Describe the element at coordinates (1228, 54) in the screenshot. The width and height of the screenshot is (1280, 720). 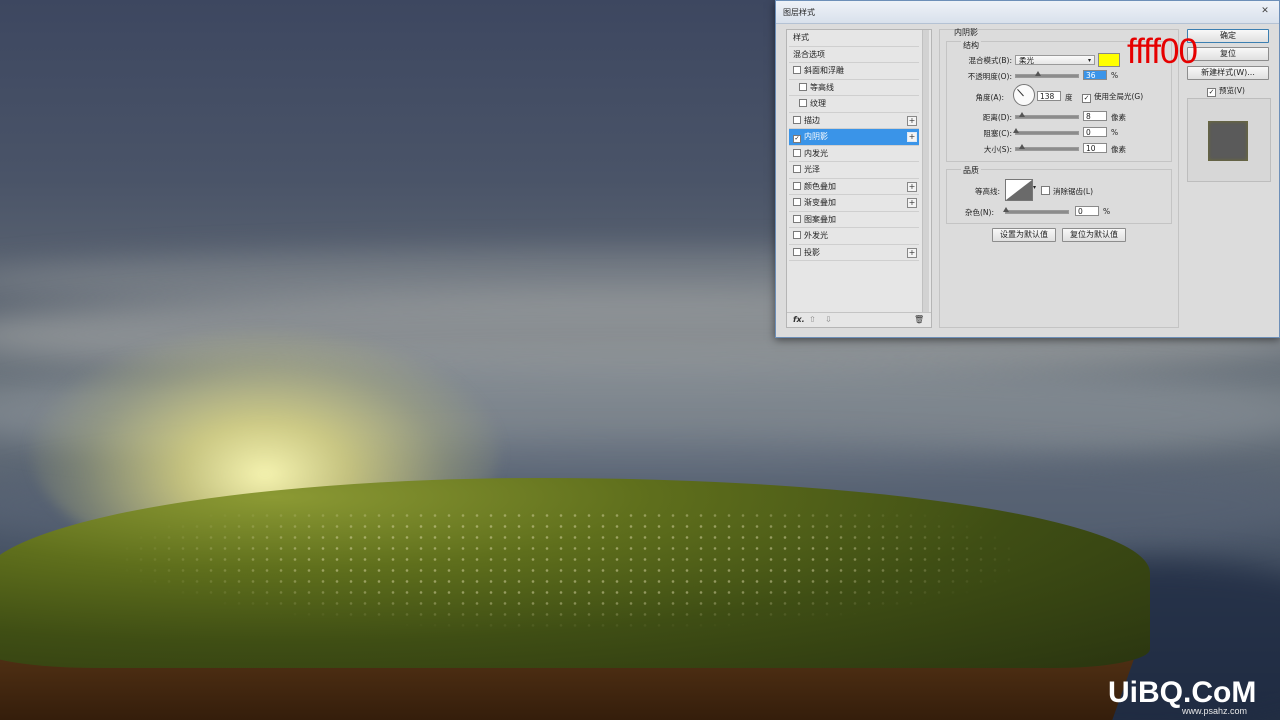
I see `reset-button: 复位` at that location.